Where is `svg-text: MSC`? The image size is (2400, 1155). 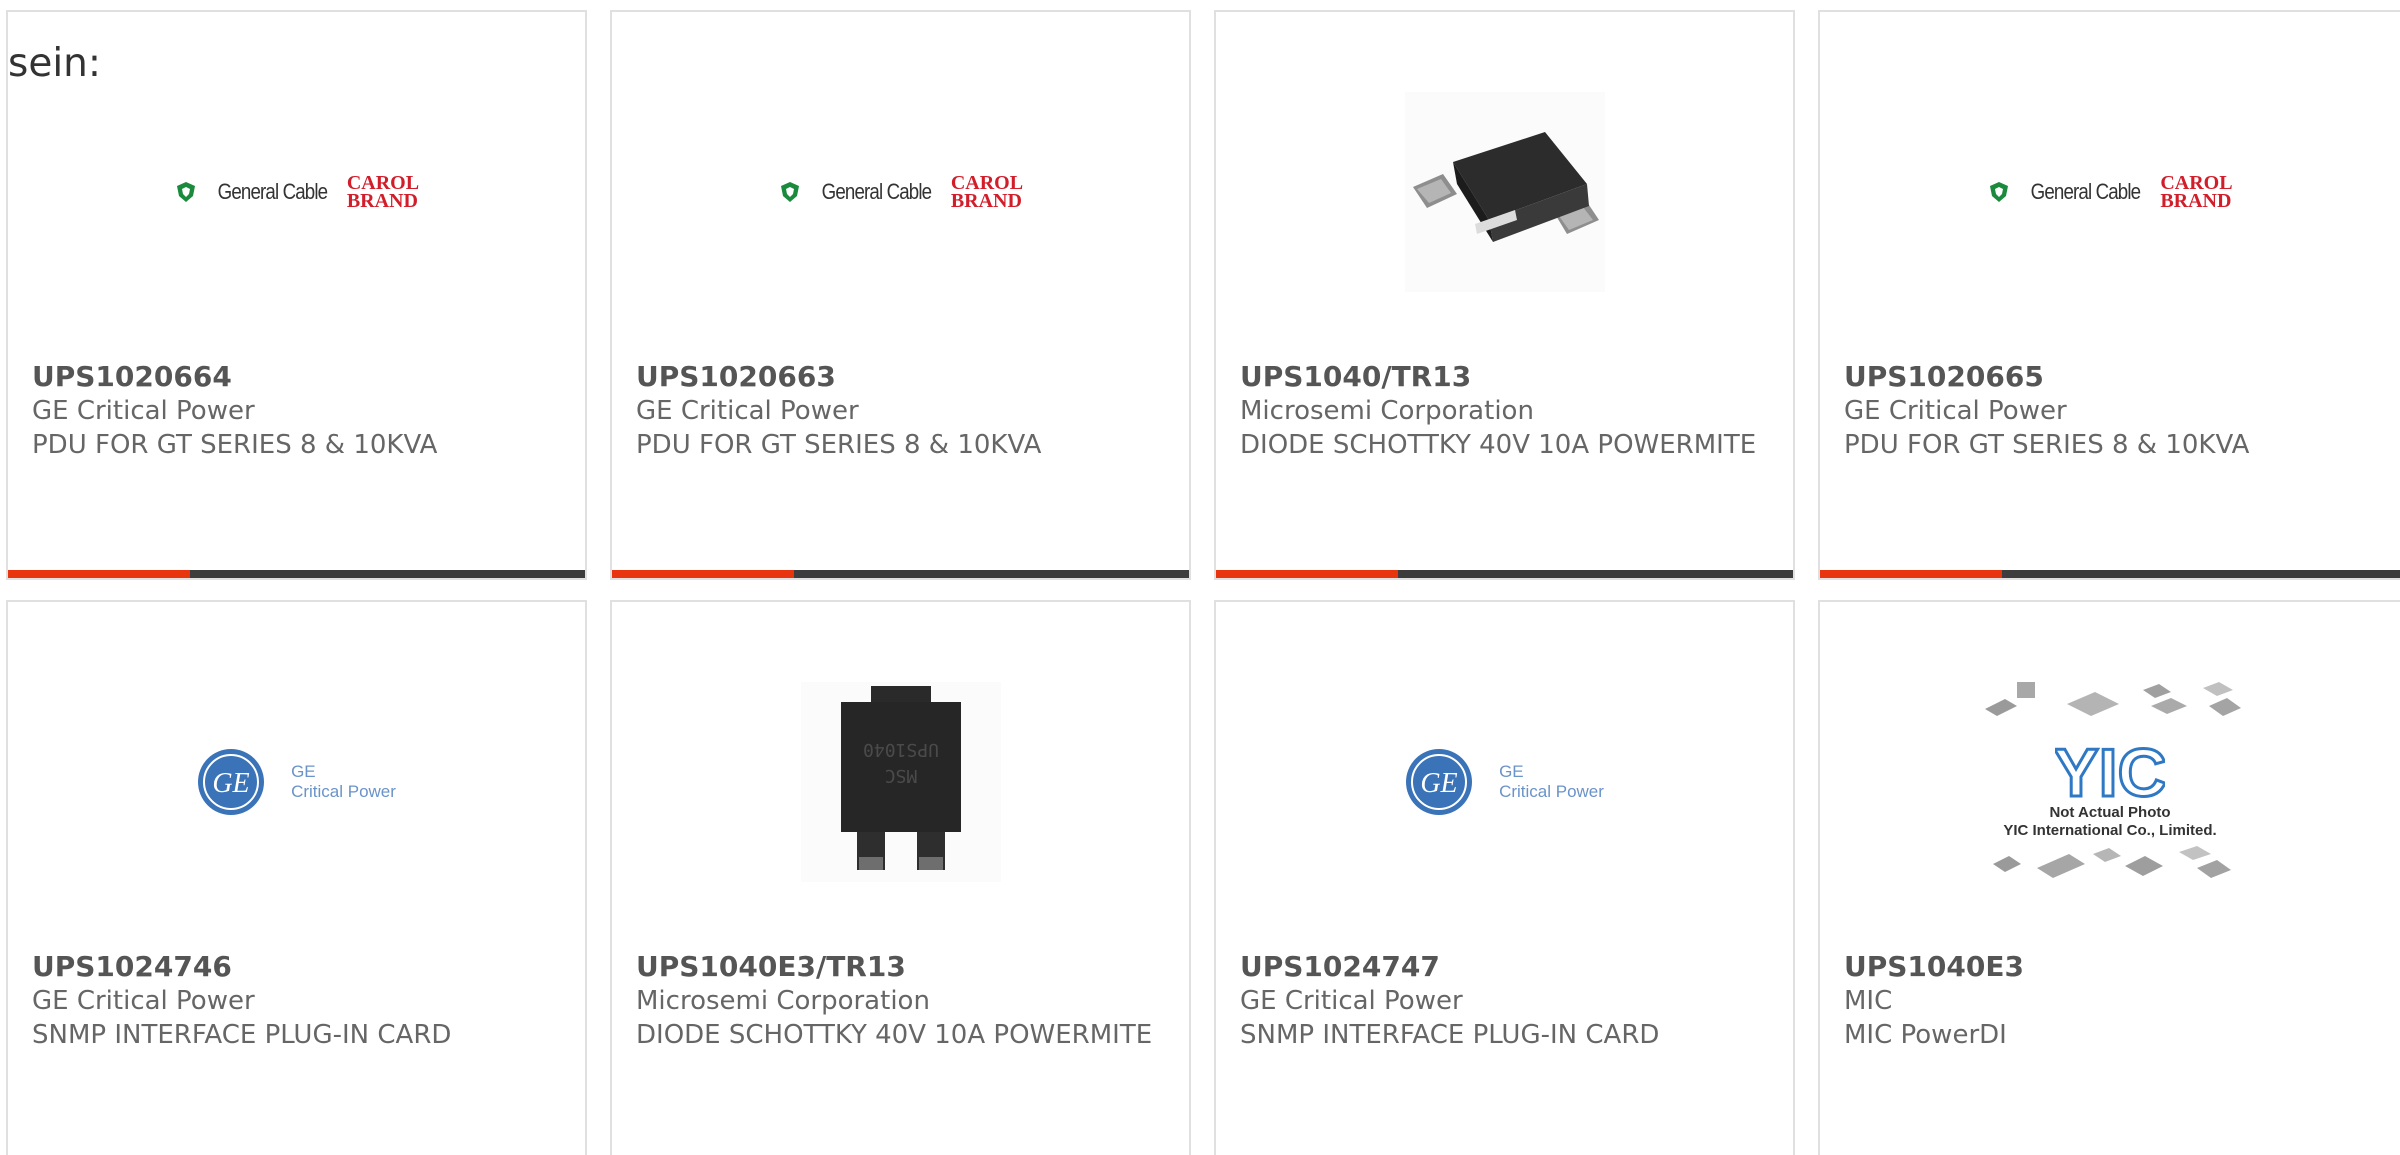 svg-text: MSC is located at coordinates (900, 775).